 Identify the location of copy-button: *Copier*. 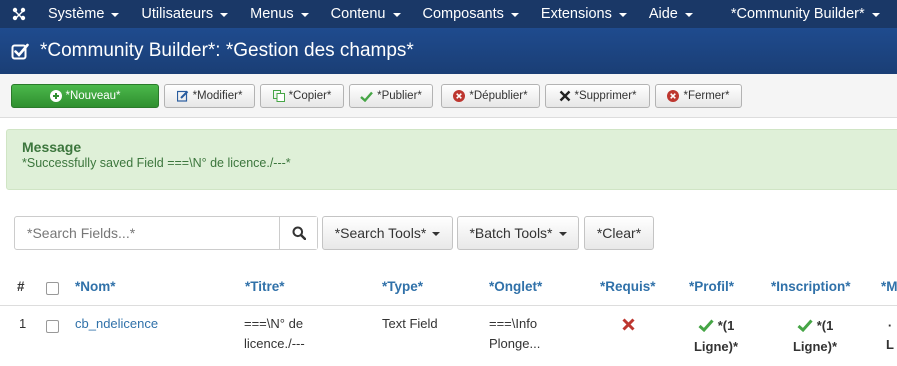
(302, 96).